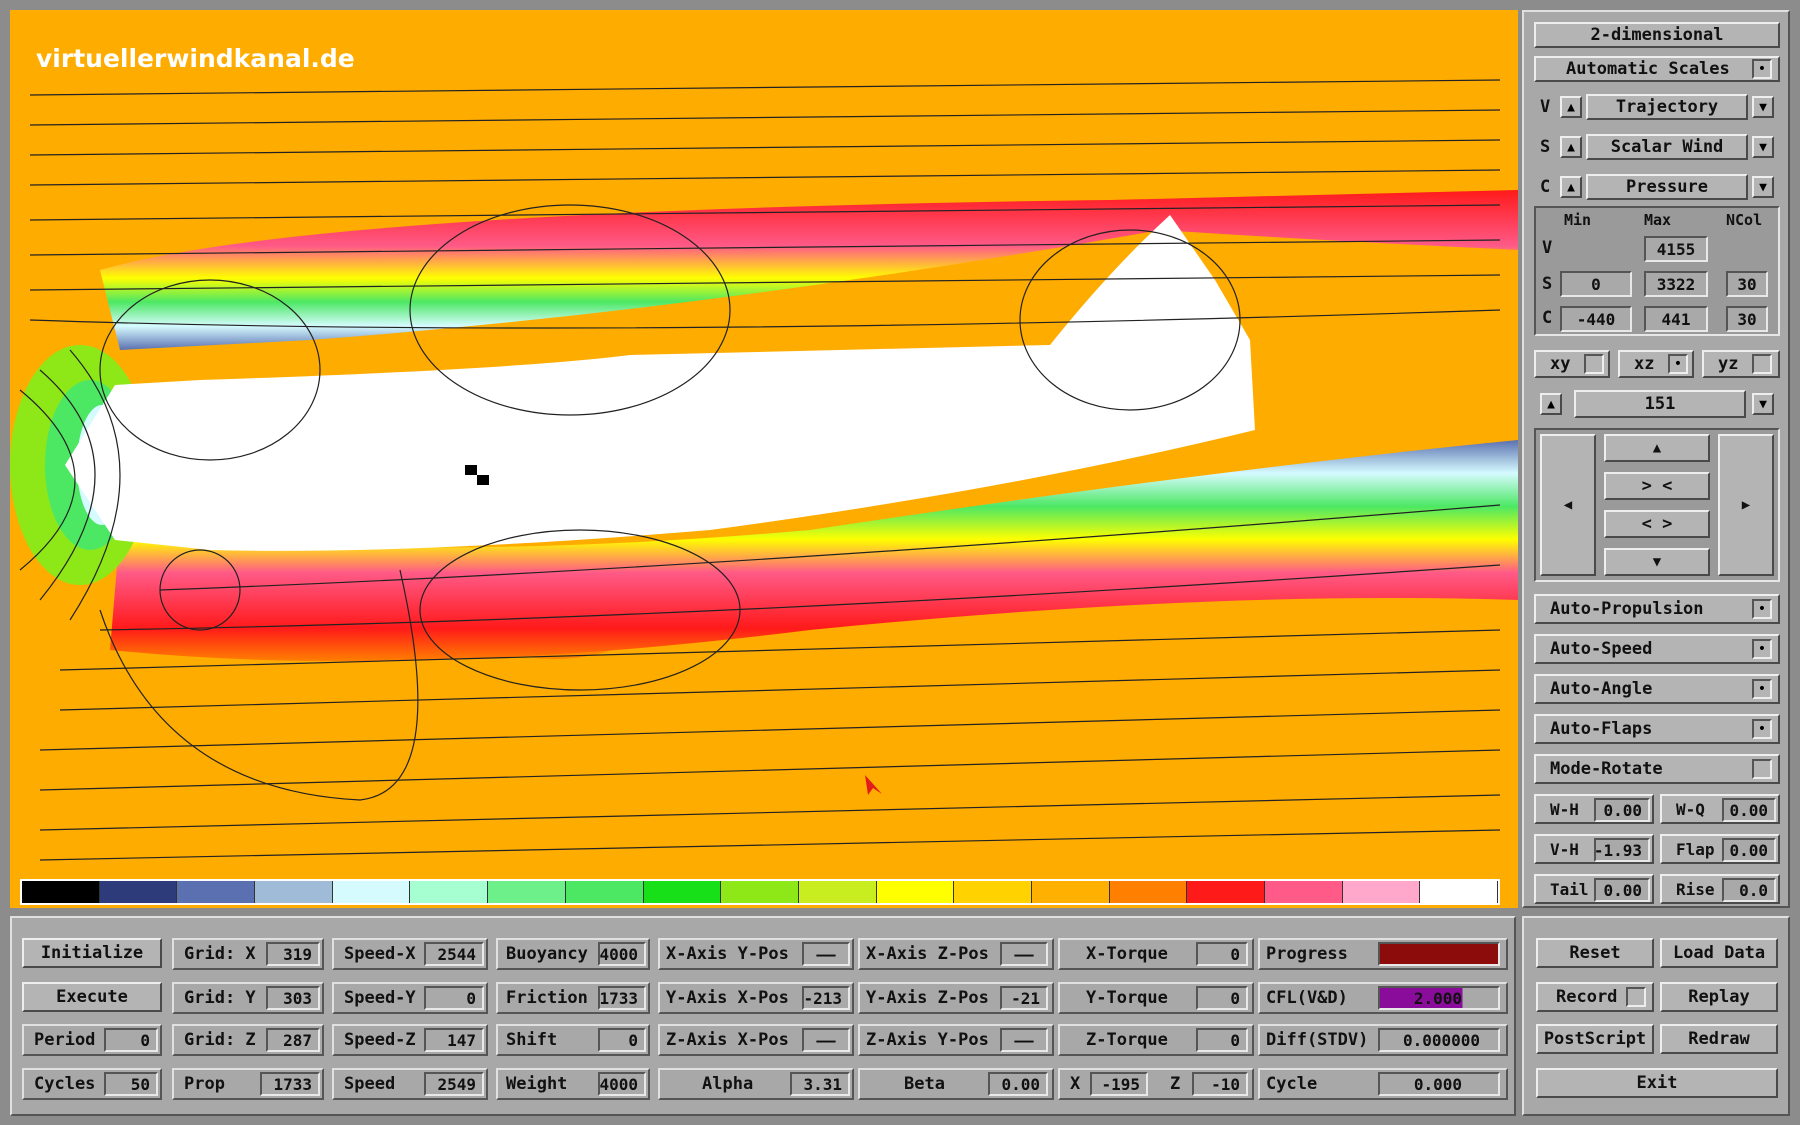 This screenshot has height=1125, width=1800. I want to click on slice-down-arrow-icon: ▼, so click(1763, 404).